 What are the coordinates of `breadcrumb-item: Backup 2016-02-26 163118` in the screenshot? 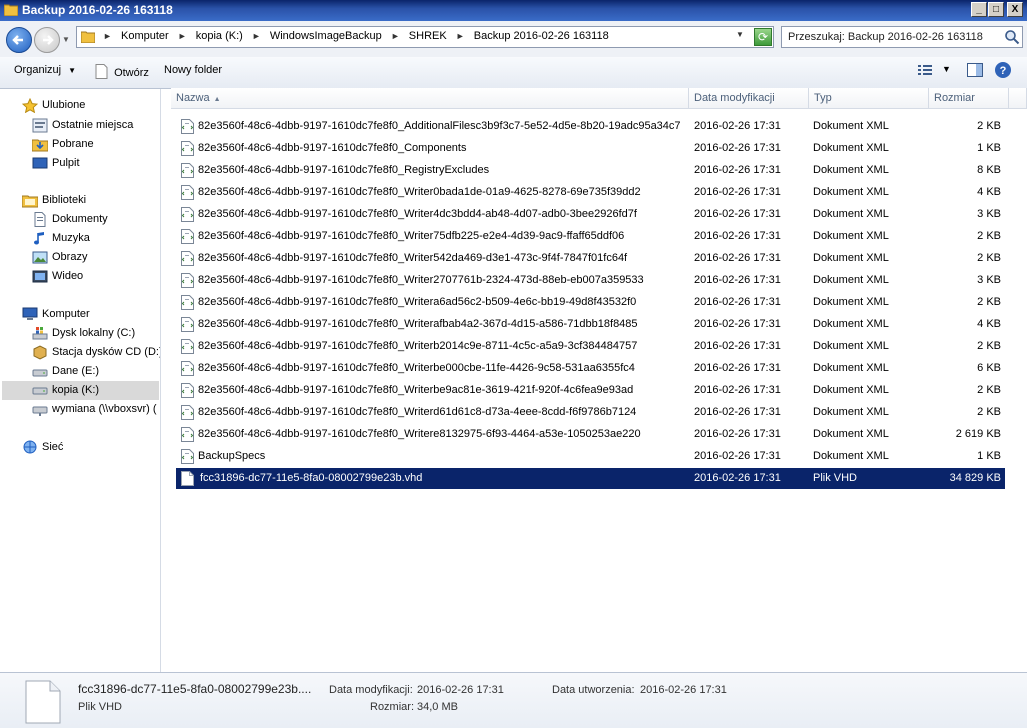 It's located at (541, 36).